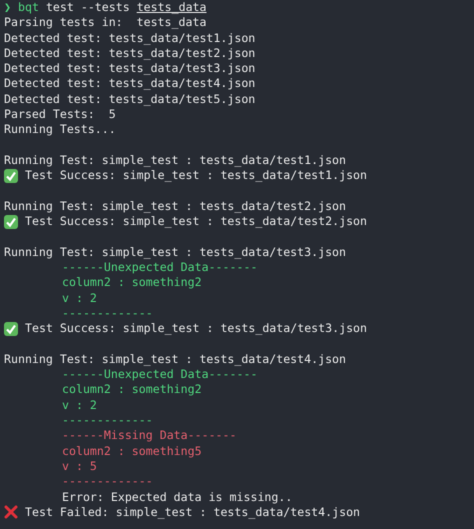 The width and height of the screenshot is (474, 529). What do you see at coordinates (28, 8) in the screenshot?
I see `command-name: bqt` at bounding box center [28, 8].